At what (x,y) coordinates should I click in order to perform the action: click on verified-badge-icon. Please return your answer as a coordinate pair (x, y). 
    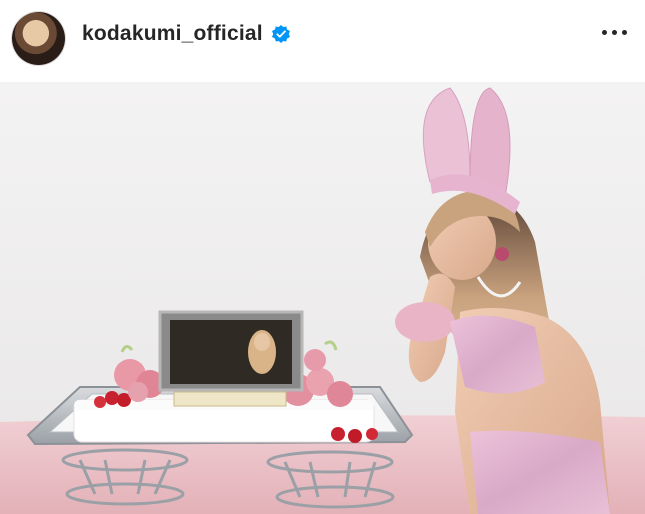
    Looking at the image, I should click on (280, 34).